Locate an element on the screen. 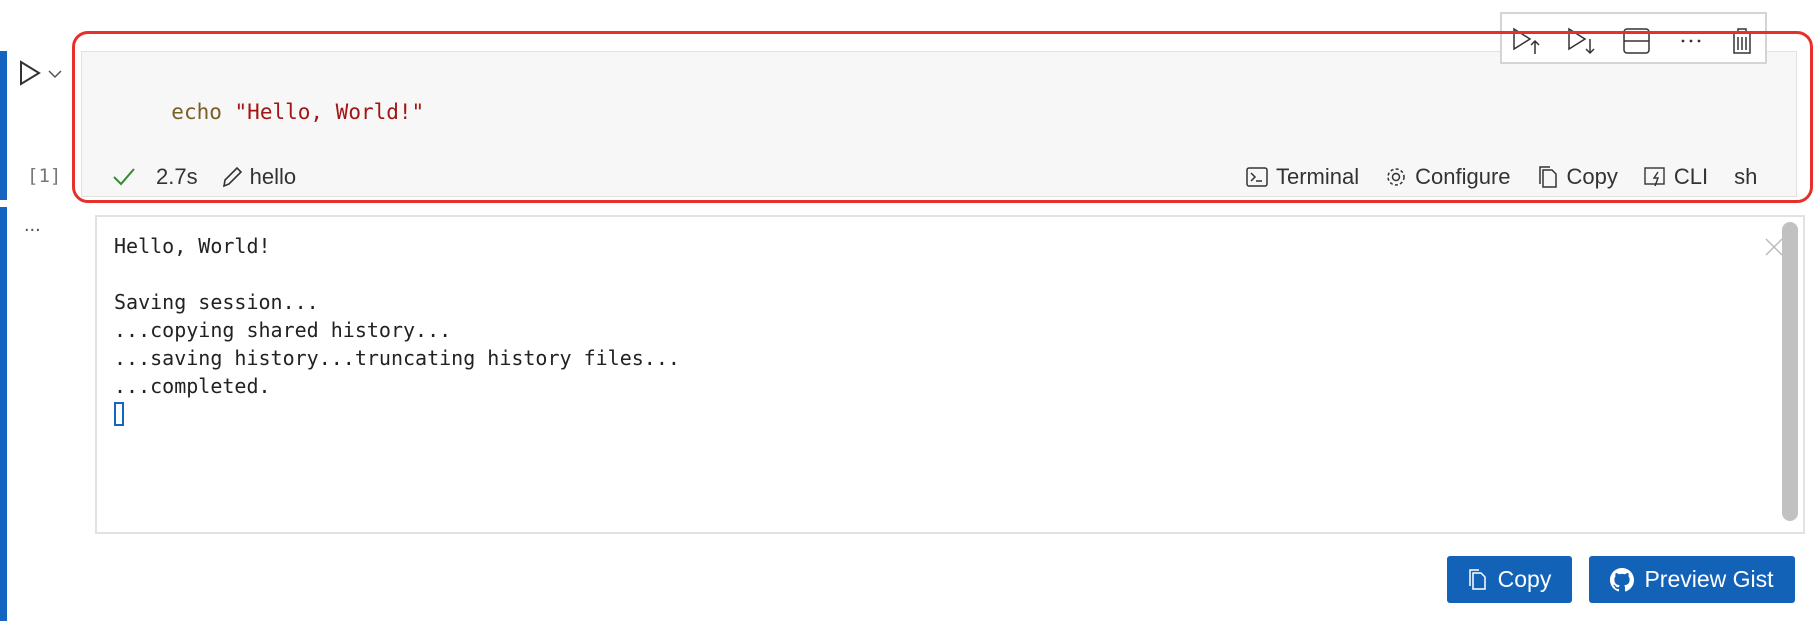 This screenshot has height=634, width=1820. chevron-down-icon is located at coordinates (55, 74).